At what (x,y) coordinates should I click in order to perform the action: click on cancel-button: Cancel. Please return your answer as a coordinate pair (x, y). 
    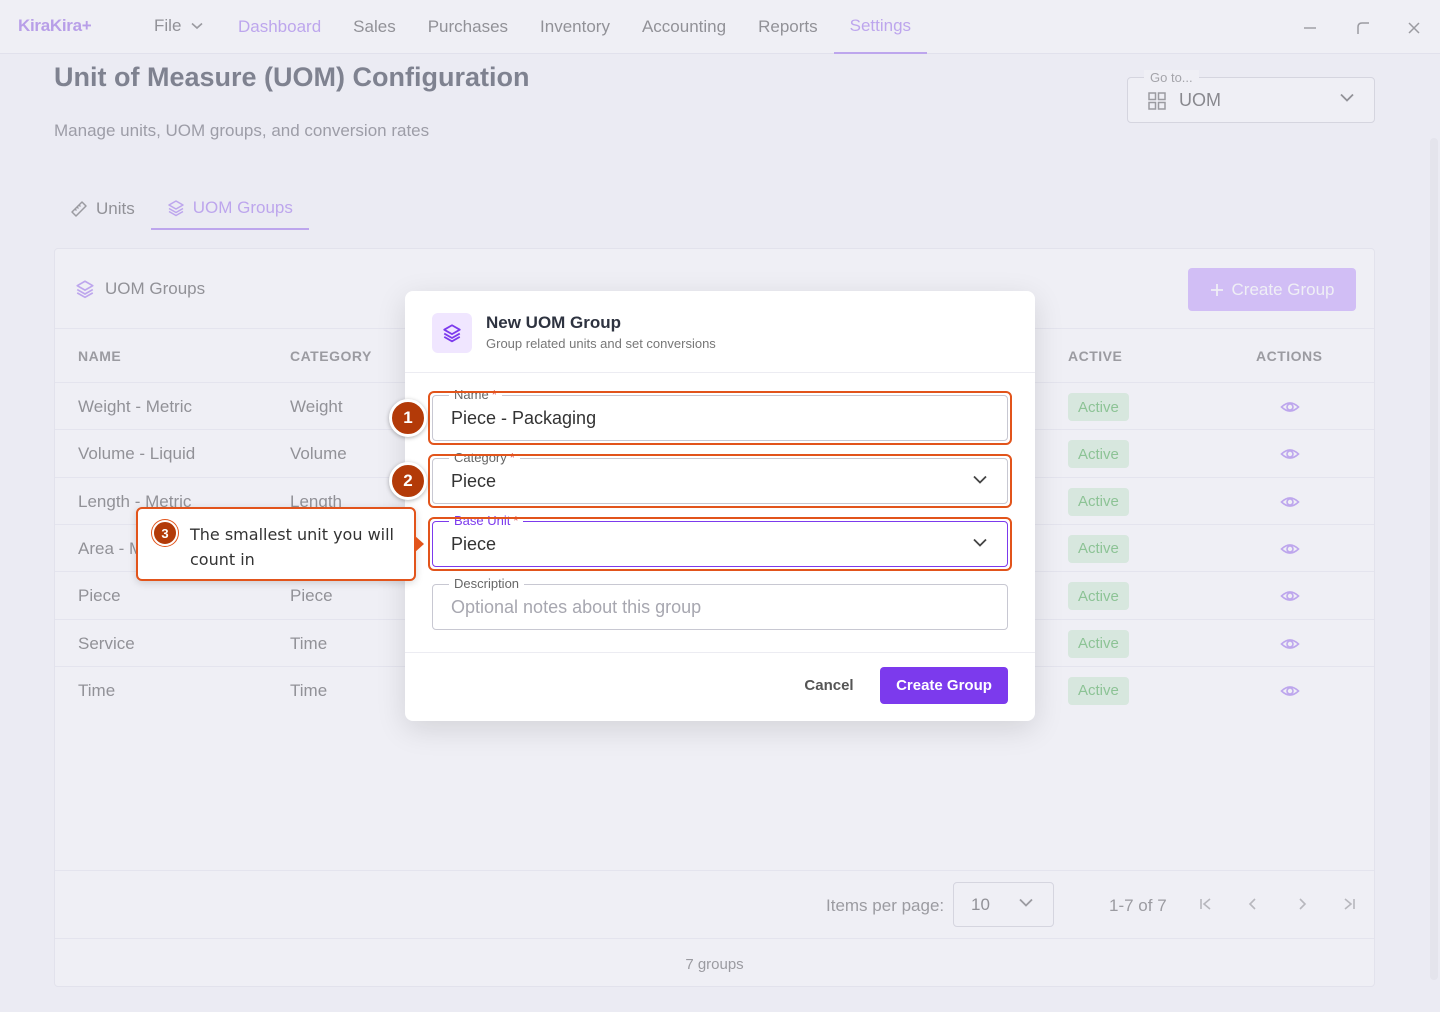
    Looking at the image, I should click on (829, 685).